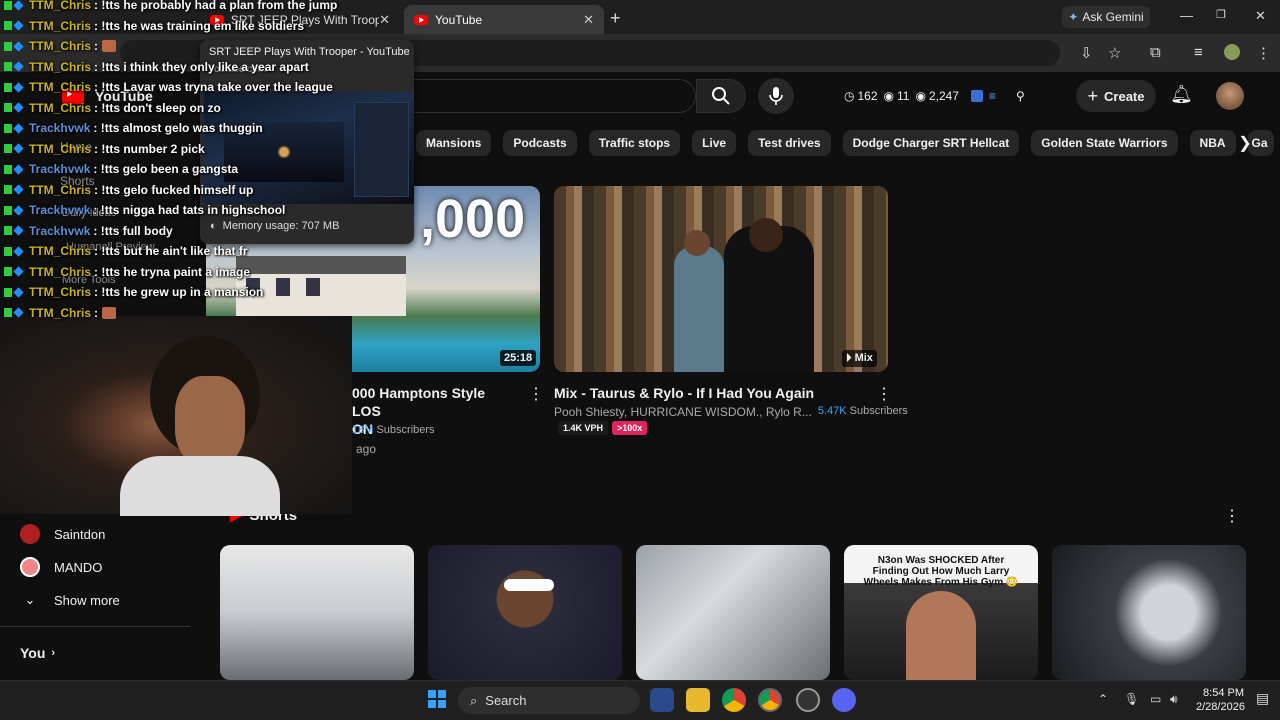 This screenshot has width=1280, height=720. I want to click on tray-volume-icon: 🔊︎, so click(1174, 699).